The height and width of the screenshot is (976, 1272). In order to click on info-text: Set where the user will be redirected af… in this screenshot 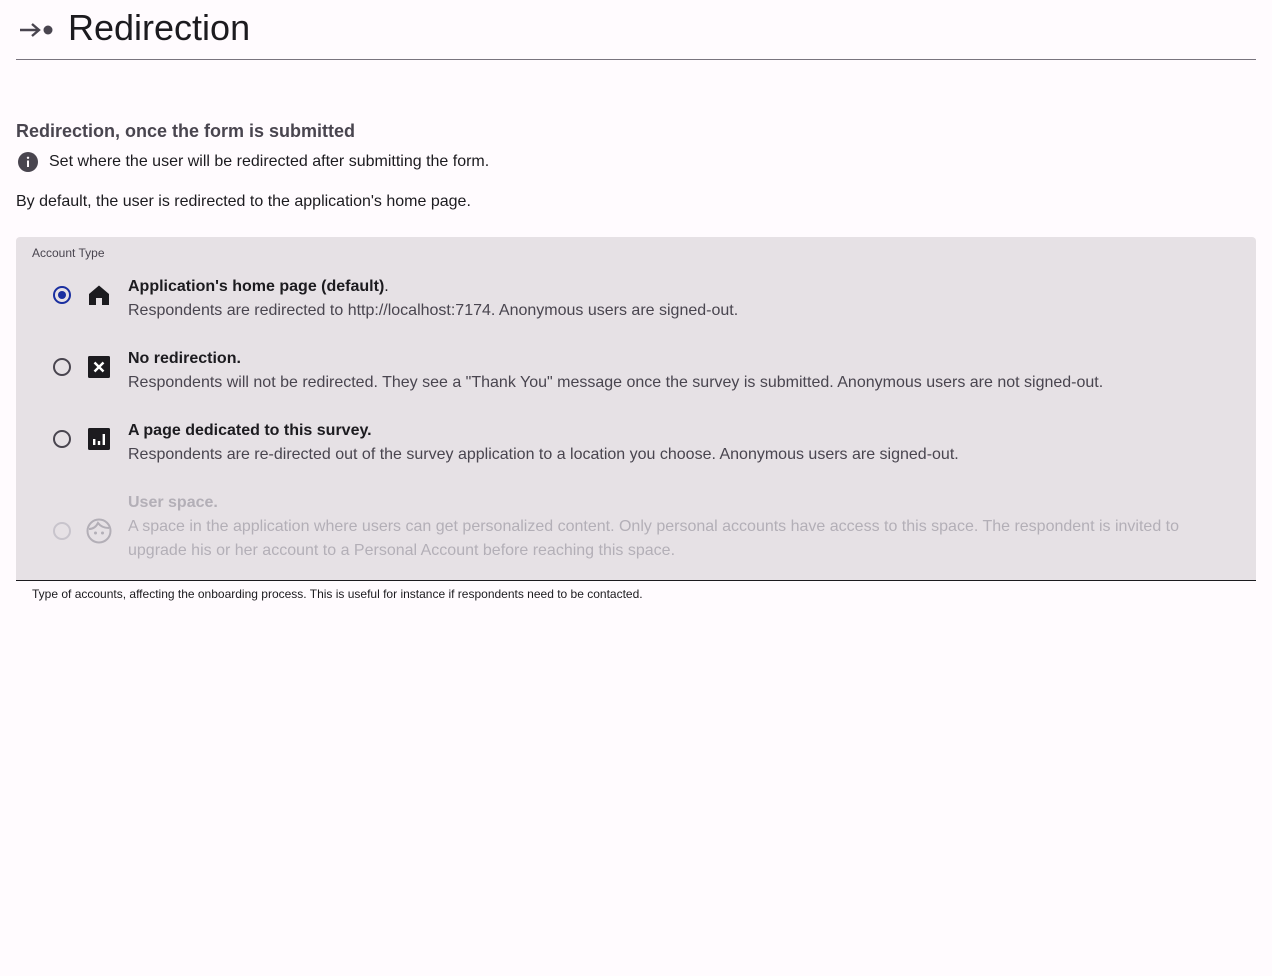, I will do `click(269, 161)`.